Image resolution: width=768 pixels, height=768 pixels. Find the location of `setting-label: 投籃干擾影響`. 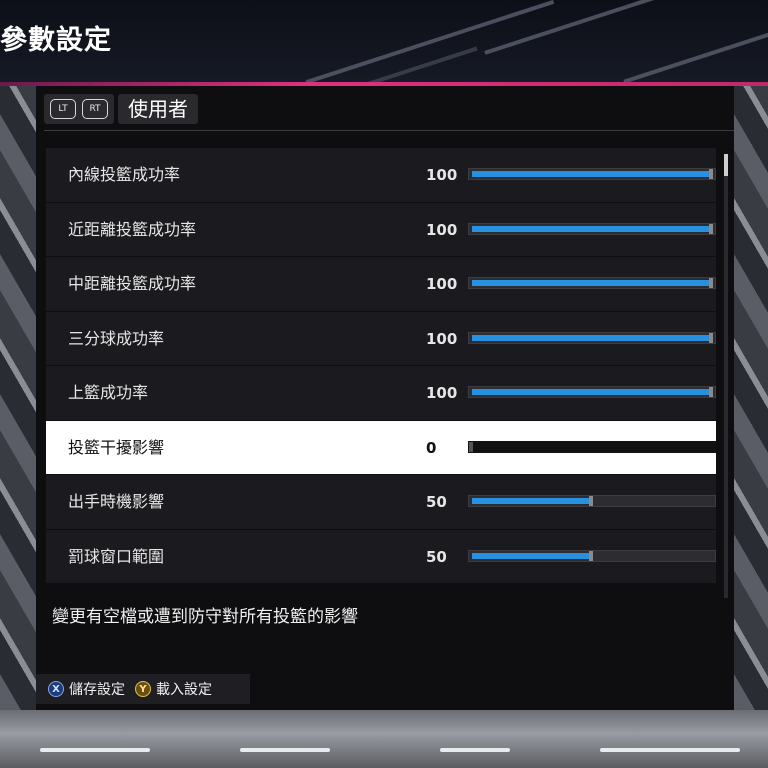

setting-label: 投籃干擾影響 is located at coordinates (116, 447).